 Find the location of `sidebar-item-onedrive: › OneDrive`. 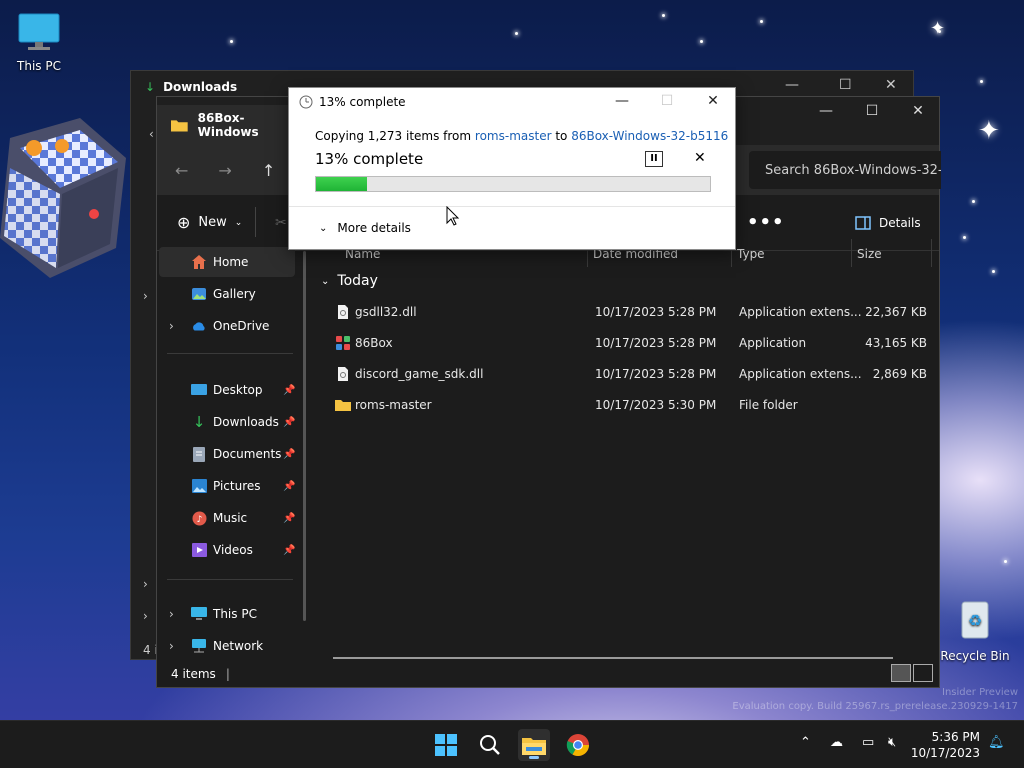

sidebar-item-onedrive: › OneDrive is located at coordinates (227, 326).